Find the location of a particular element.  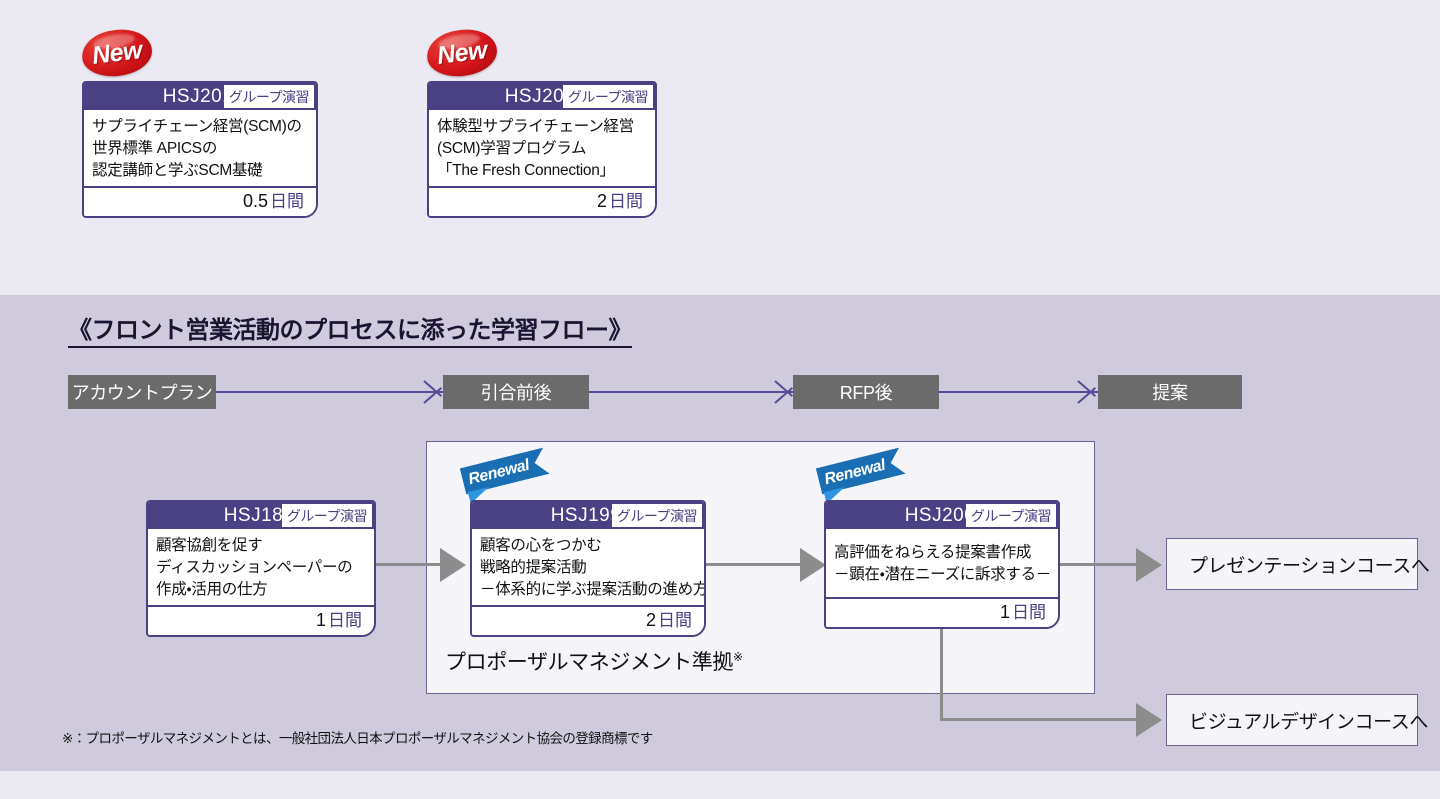

duration-value: 0.5 is located at coordinates (255, 201).